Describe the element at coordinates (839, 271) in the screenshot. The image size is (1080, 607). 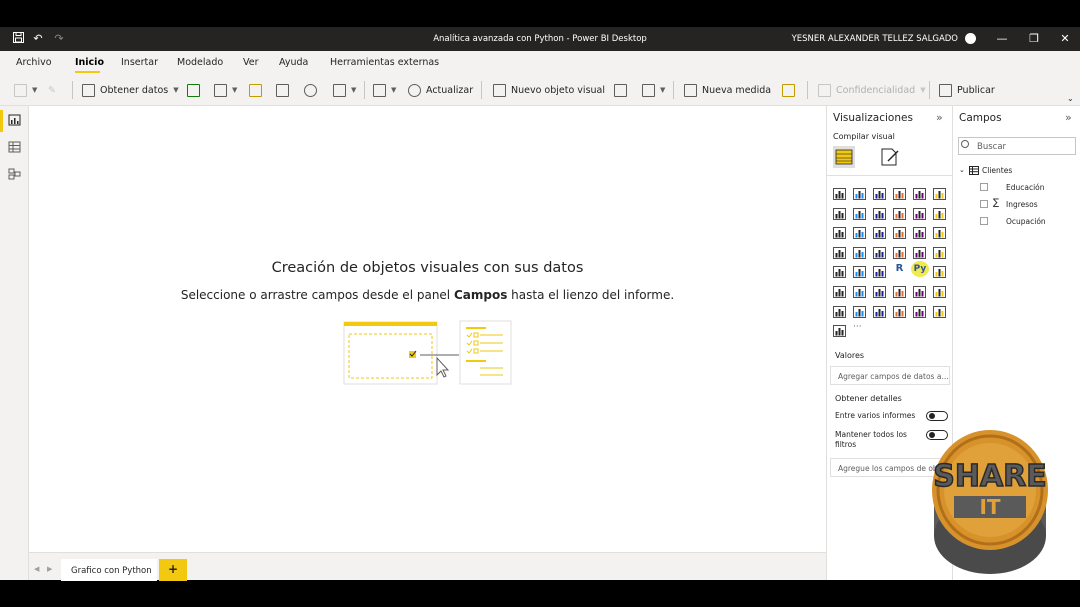
I see `slicer-icon` at that location.